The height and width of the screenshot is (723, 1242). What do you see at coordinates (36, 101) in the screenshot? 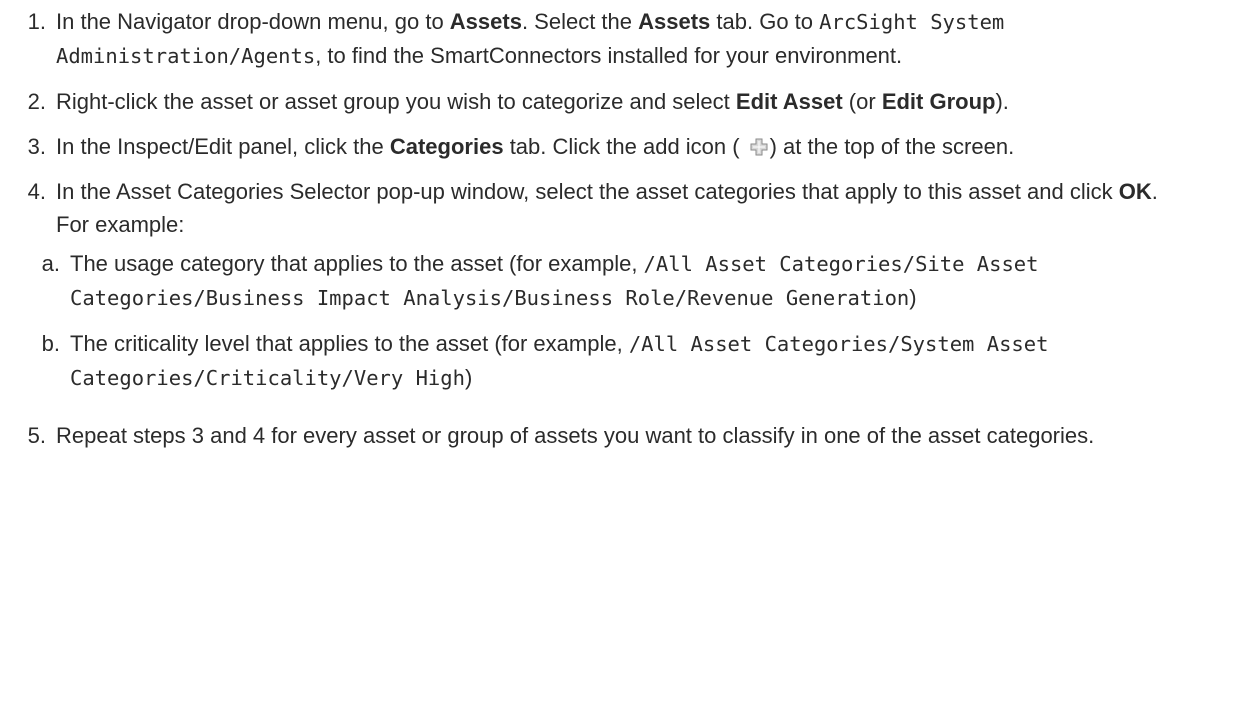
I see `step-number: 2.` at bounding box center [36, 101].